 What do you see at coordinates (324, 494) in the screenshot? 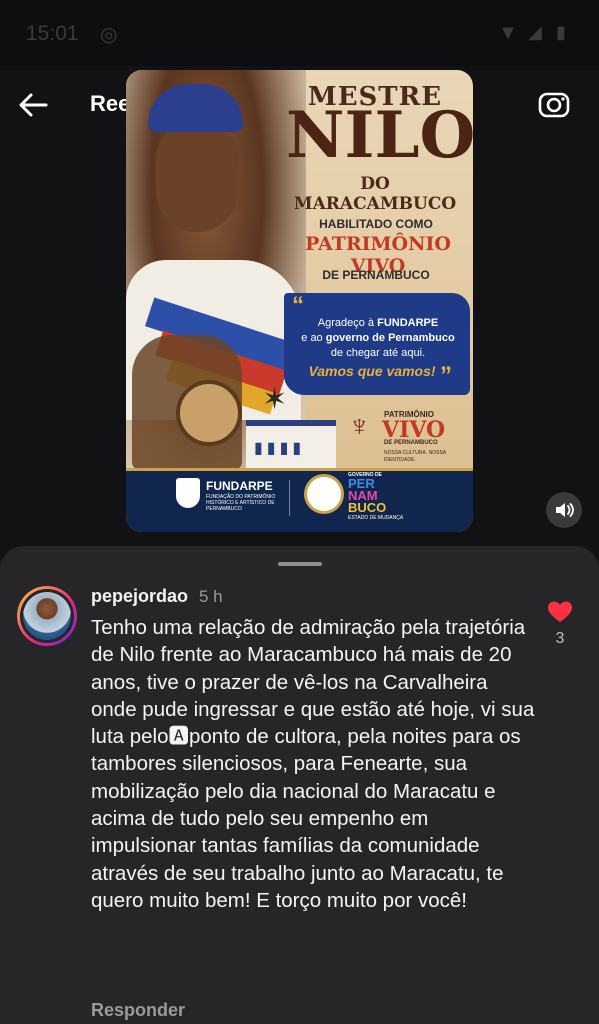
I see `government-seal` at bounding box center [324, 494].